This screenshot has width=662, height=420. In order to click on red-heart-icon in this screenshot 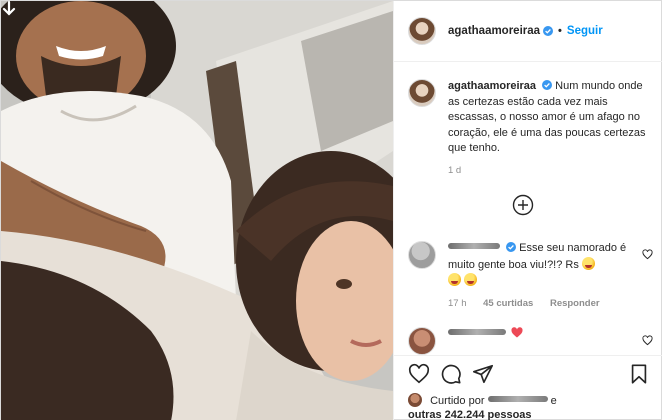, I will do `click(517, 332)`.